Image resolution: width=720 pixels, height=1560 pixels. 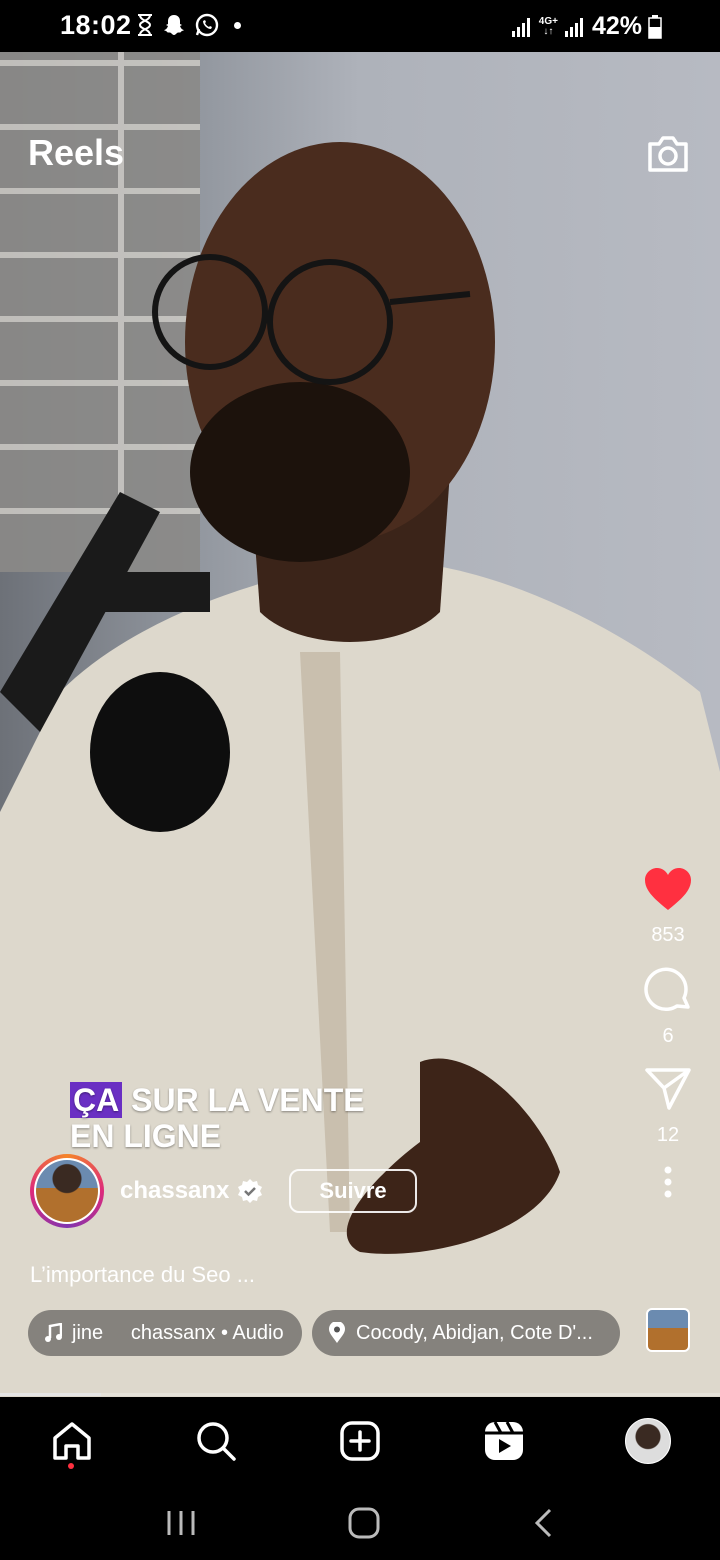 I want to click on share-count: 12, so click(x=668, y=1135).